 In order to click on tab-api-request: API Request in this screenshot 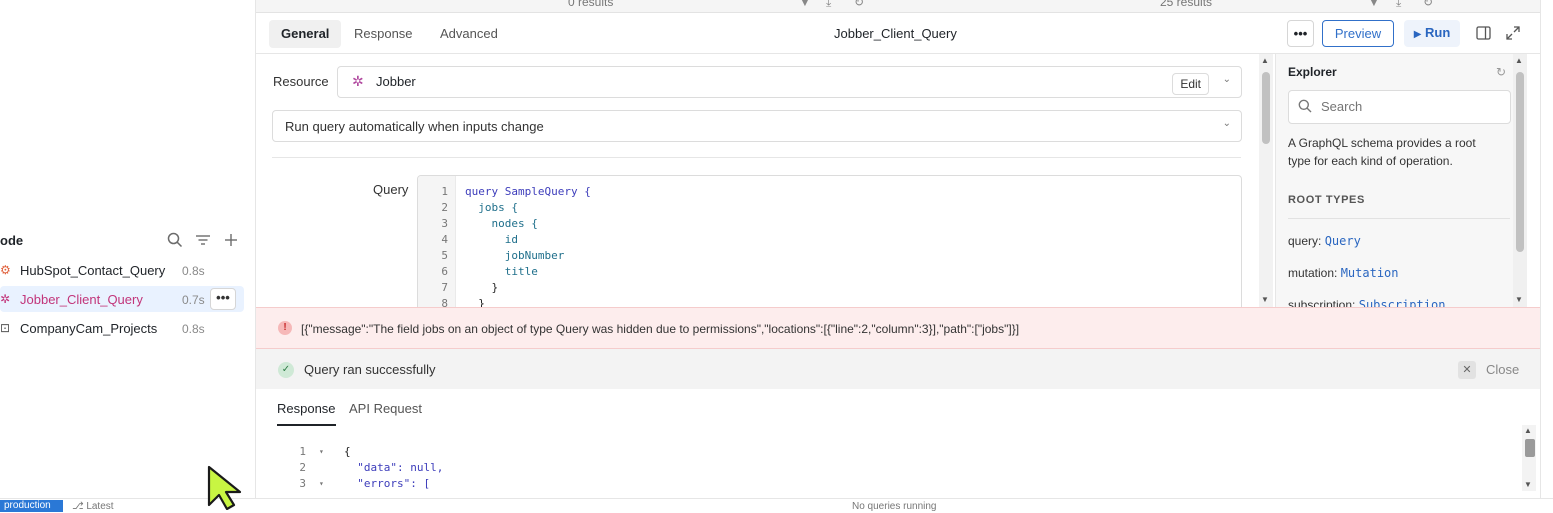, I will do `click(385, 412)`.